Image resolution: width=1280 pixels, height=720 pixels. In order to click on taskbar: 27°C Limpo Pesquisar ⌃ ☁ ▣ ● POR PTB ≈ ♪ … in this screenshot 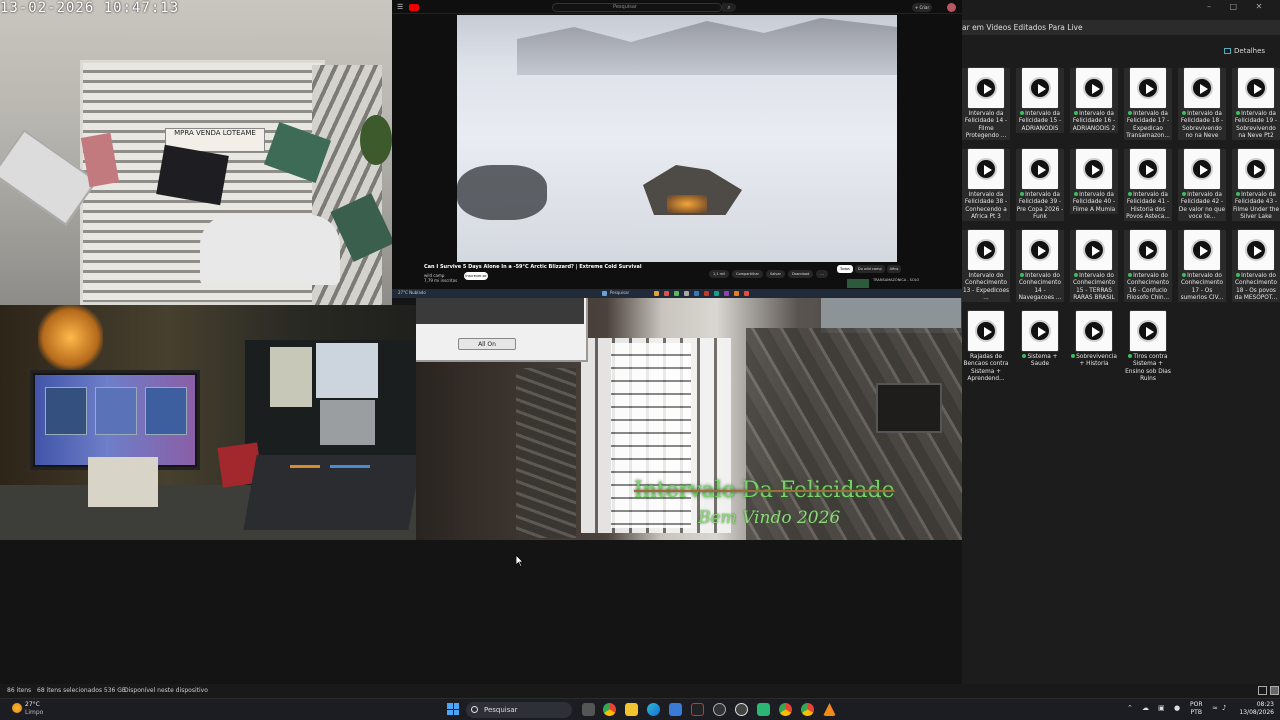, I will do `click(640, 709)`.